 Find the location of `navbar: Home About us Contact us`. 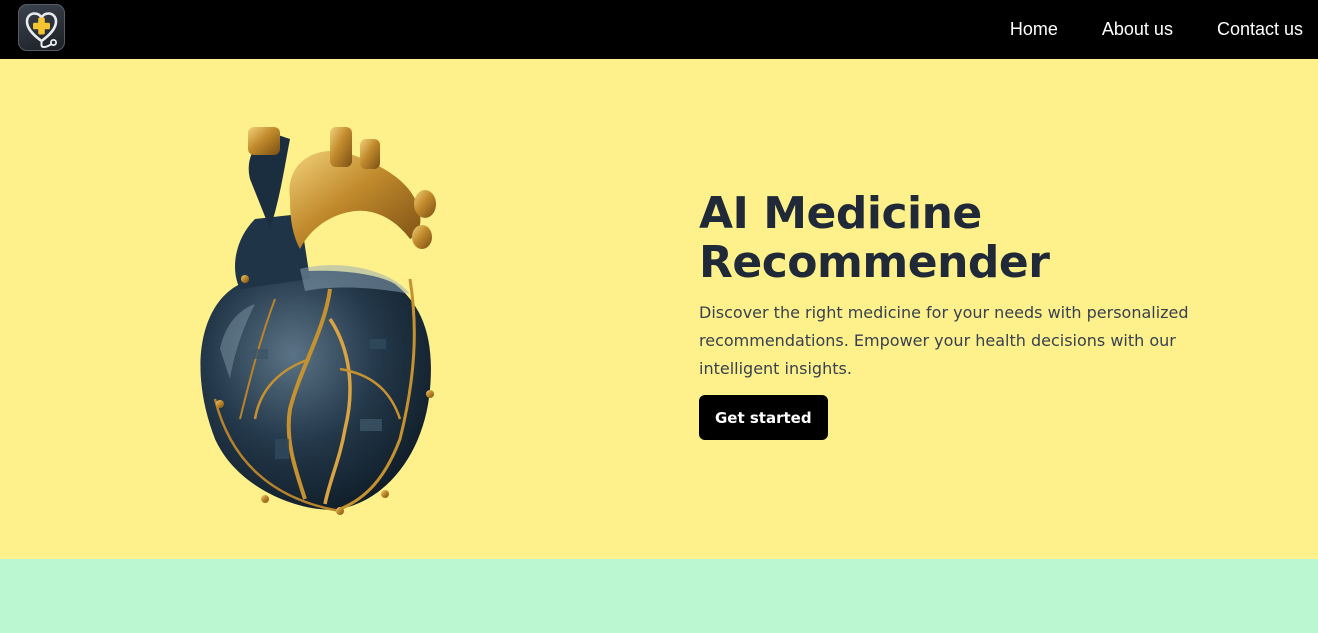

navbar: Home About us Contact us is located at coordinates (659, 29).